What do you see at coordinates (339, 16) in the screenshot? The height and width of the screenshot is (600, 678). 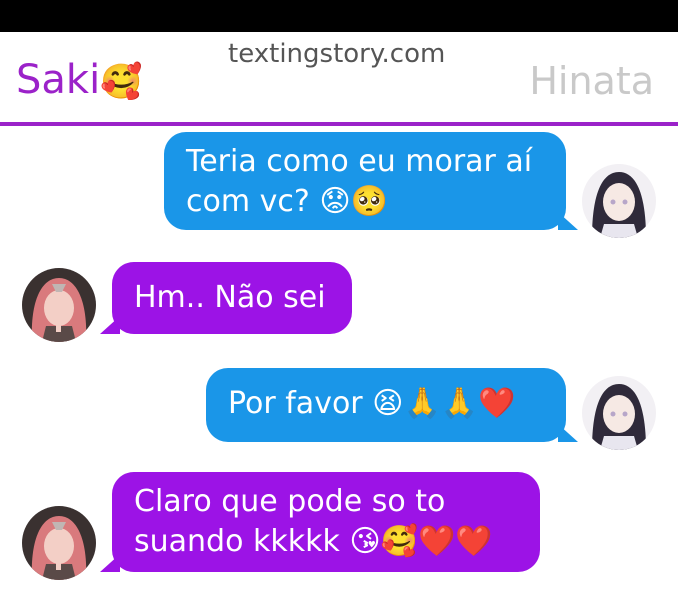 I see `status-bar` at bounding box center [339, 16].